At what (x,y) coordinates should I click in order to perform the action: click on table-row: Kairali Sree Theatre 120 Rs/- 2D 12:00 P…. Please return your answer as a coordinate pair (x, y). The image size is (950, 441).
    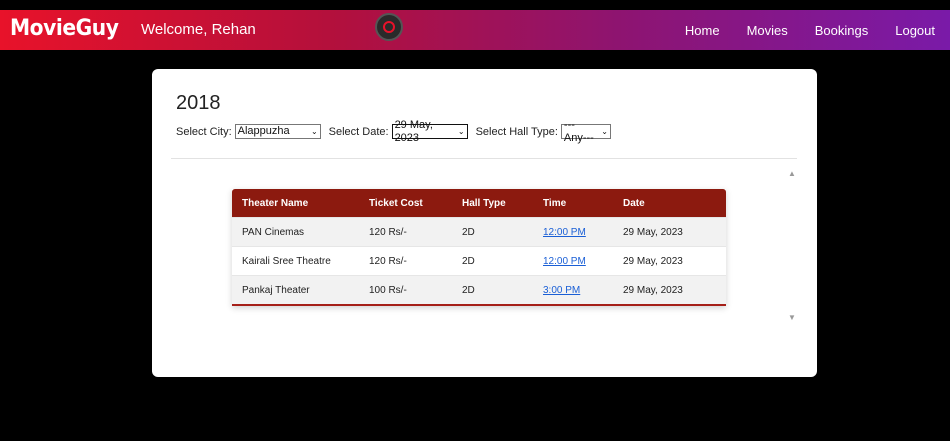
    Looking at the image, I should click on (479, 260).